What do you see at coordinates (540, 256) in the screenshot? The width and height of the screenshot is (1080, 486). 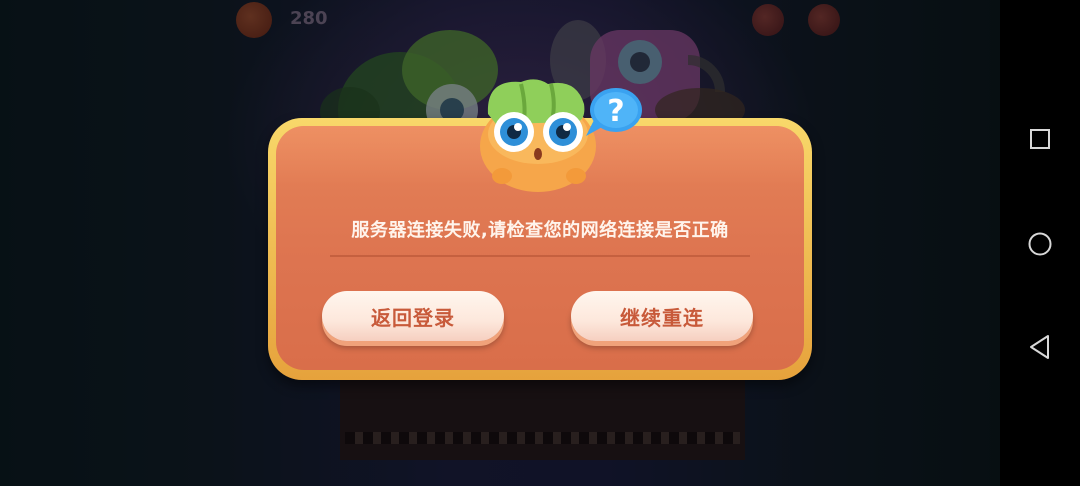 I see `dialog-divider` at bounding box center [540, 256].